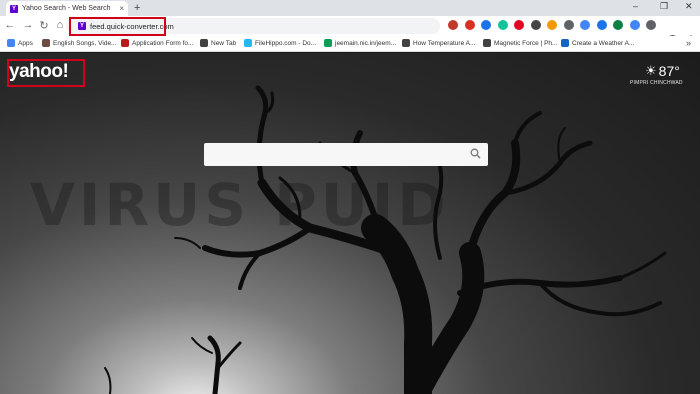  What do you see at coordinates (137, 8) in the screenshot?
I see `new-tab-button: +` at bounding box center [137, 8].